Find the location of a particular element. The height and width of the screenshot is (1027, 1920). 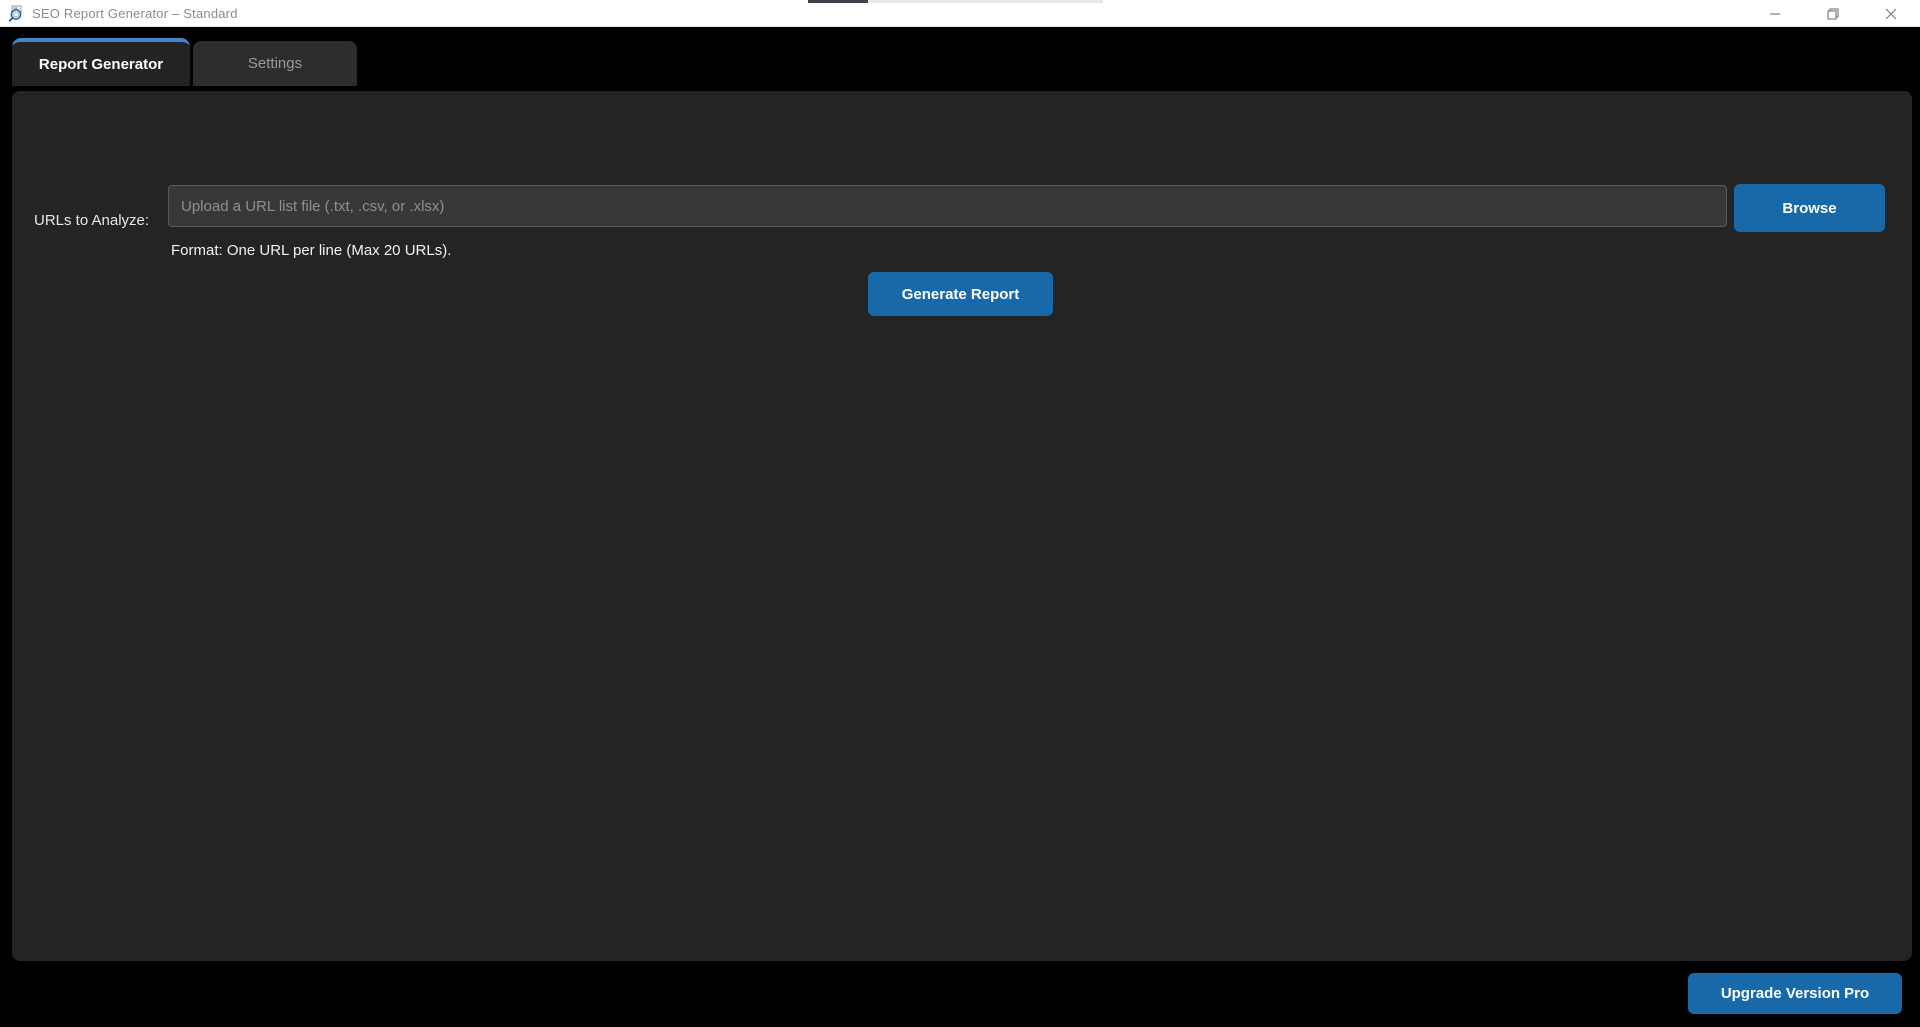

window-controls is located at coordinates (1833, 13).